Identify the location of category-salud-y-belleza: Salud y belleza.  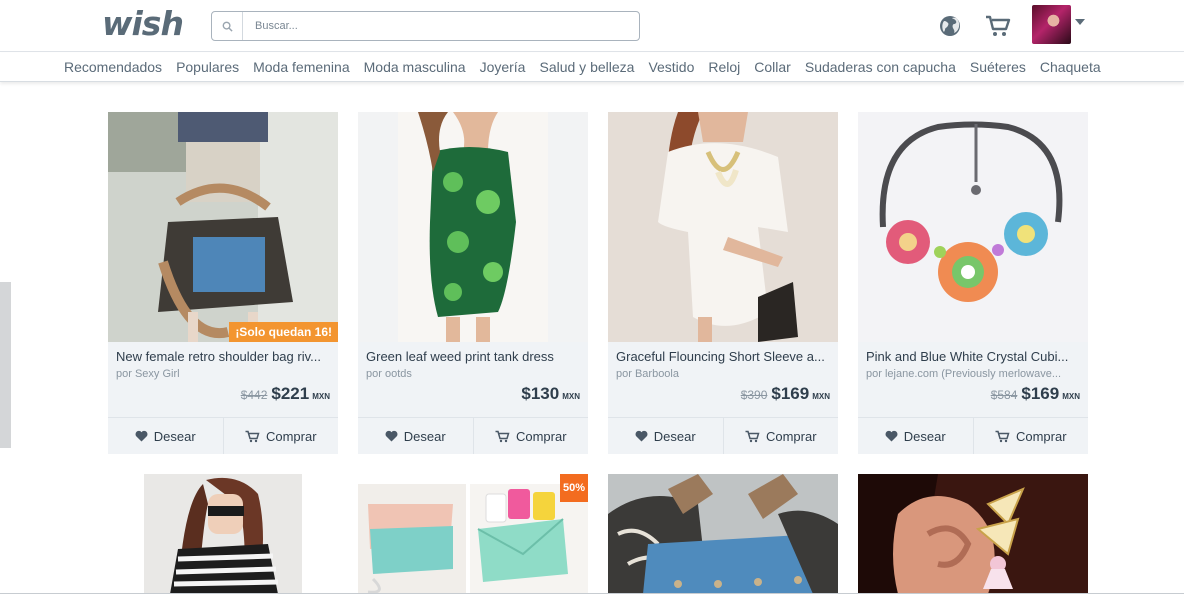
(586, 67).